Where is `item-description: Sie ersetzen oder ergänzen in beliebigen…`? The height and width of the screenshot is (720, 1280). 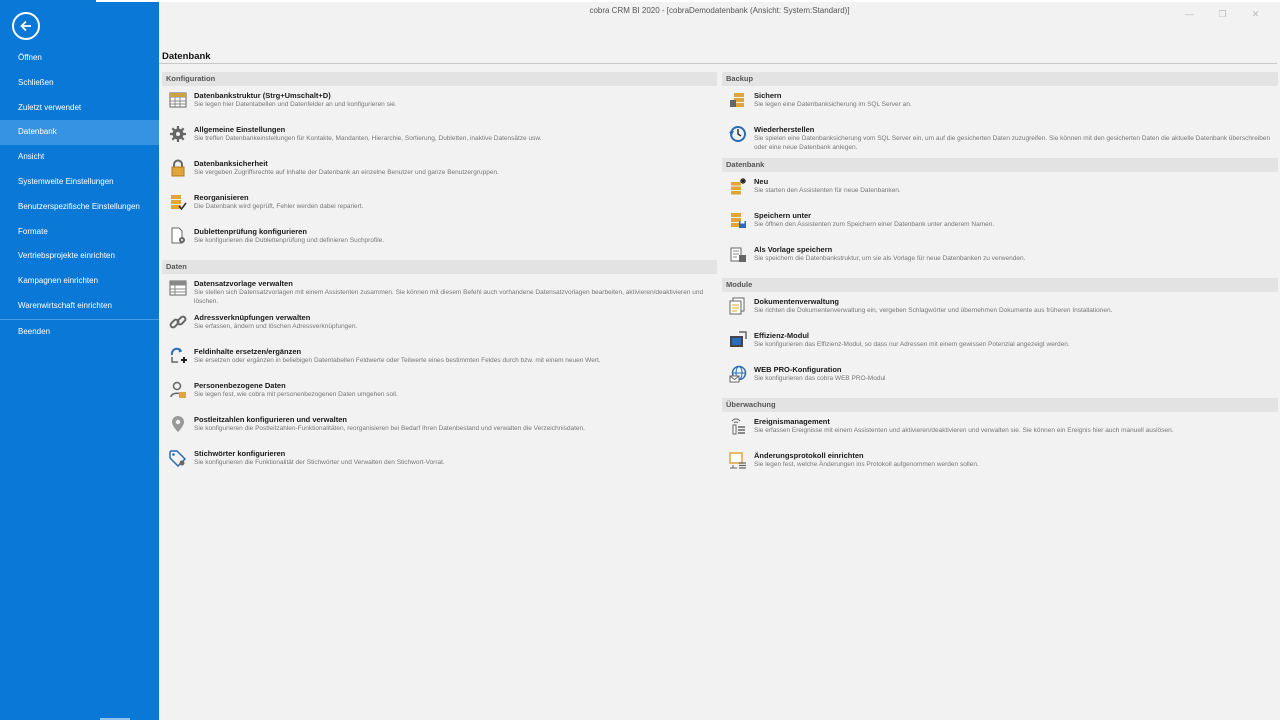 item-description: Sie ersetzen oder ergänzen in beliebigen… is located at coordinates (397, 360).